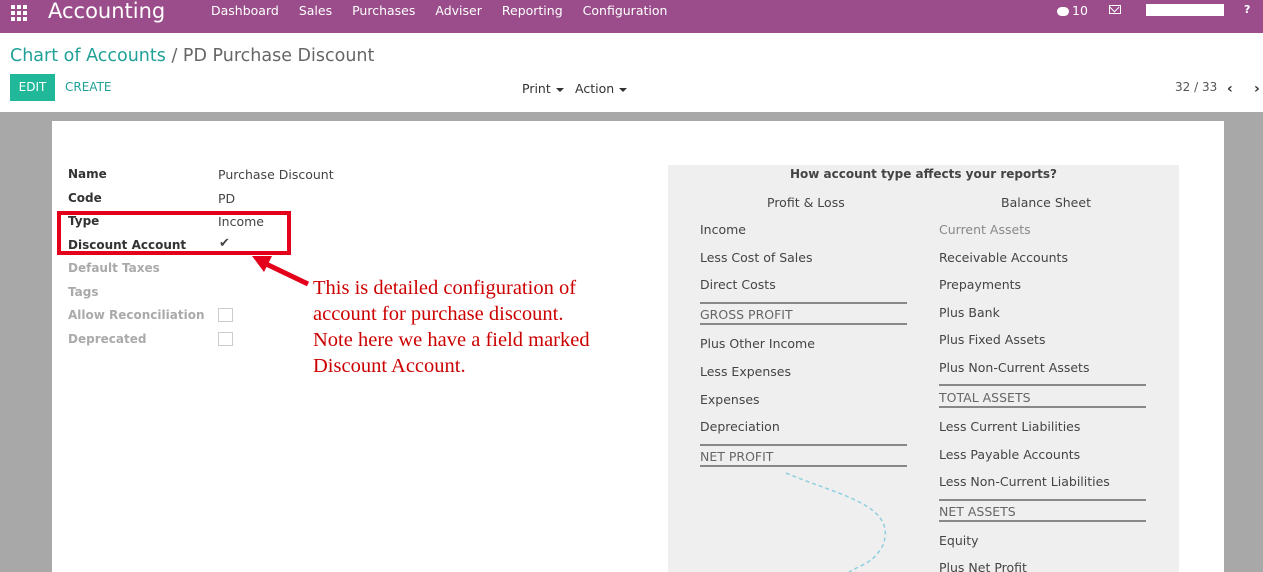 The height and width of the screenshot is (572, 1263). Describe the element at coordinates (959, 540) in the screenshot. I see `bs-item: Equity` at that location.